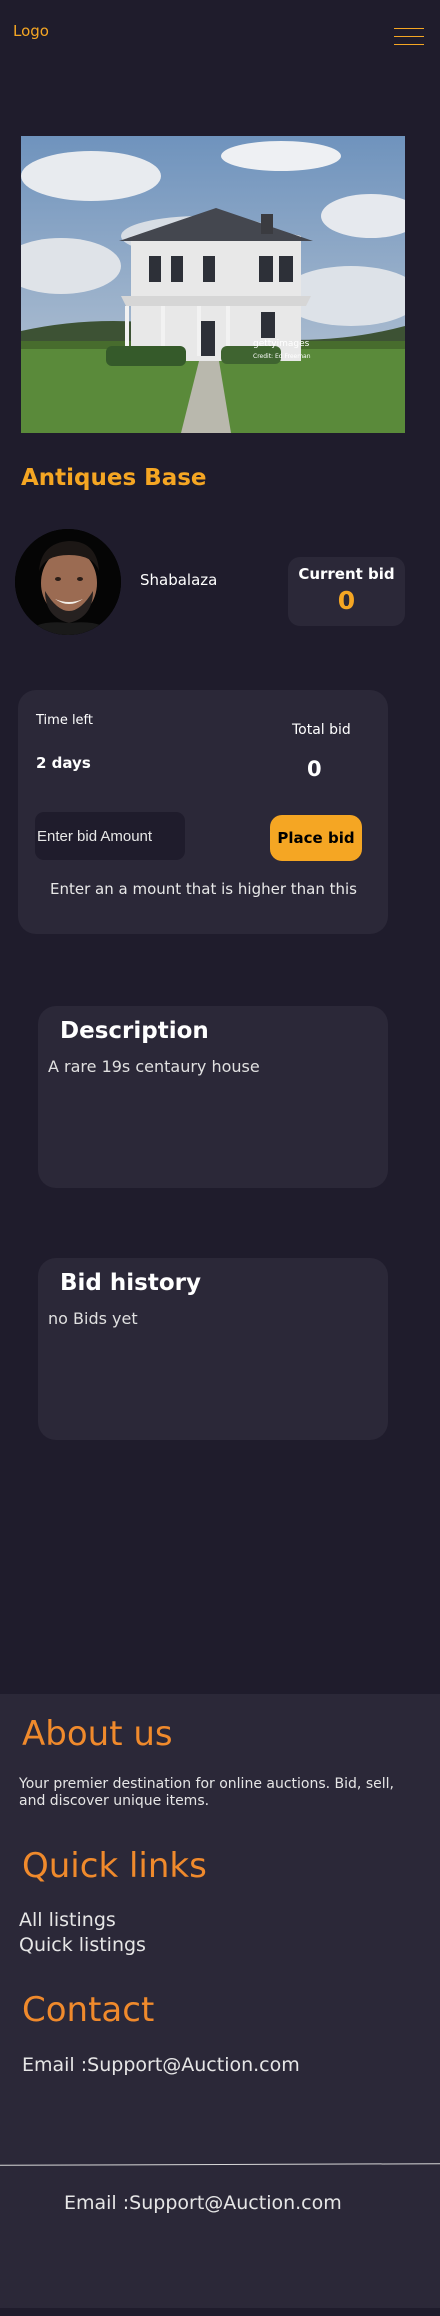 This screenshot has width=440, height=2316. What do you see at coordinates (161, 2065) in the screenshot?
I see `contact-email: Email :Support@Auction.com` at bounding box center [161, 2065].